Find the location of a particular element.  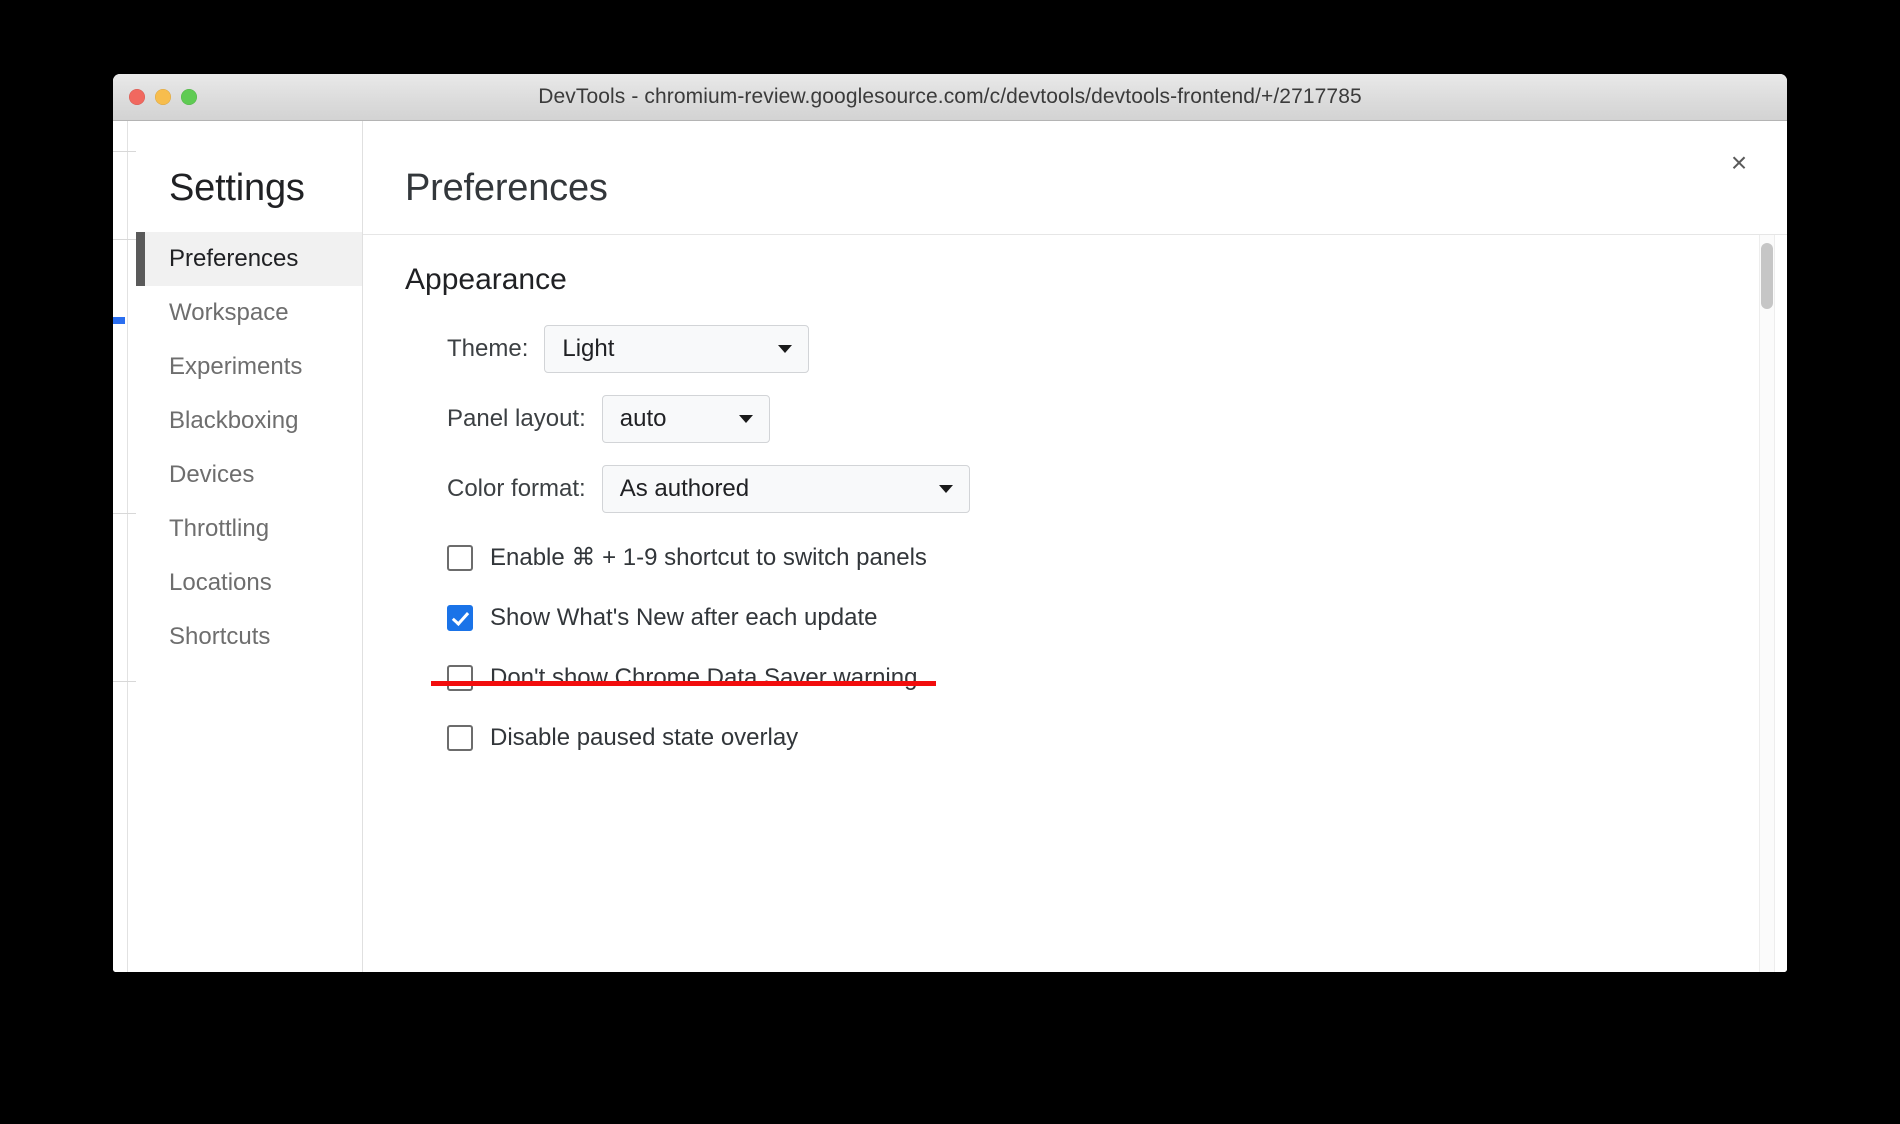

window-close-icon is located at coordinates (137, 97).